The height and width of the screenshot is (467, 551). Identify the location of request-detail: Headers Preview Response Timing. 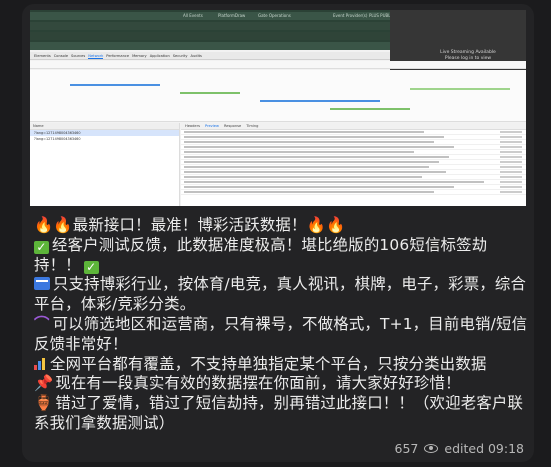
(353, 164).